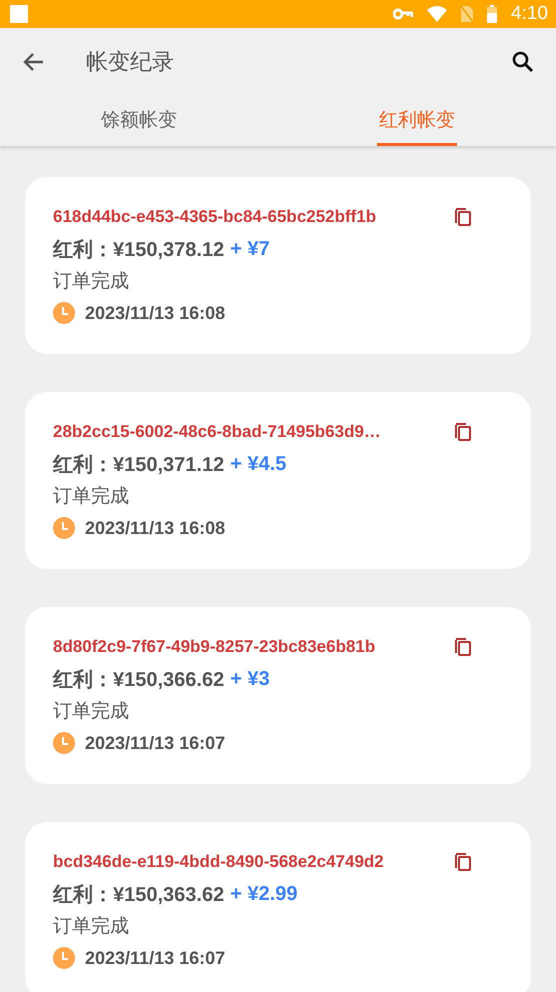 This screenshot has height=992, width=556. What do you see at coordinates (258, 464) in the screenshot?
I see `bonus-change: + ¥4.5` at bounding box center [258, 464].